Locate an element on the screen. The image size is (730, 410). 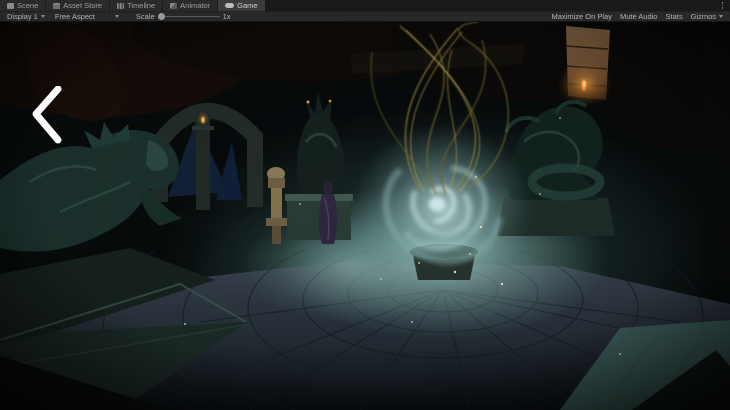
tab-game-label: Game is located at coordinates (247, 5).